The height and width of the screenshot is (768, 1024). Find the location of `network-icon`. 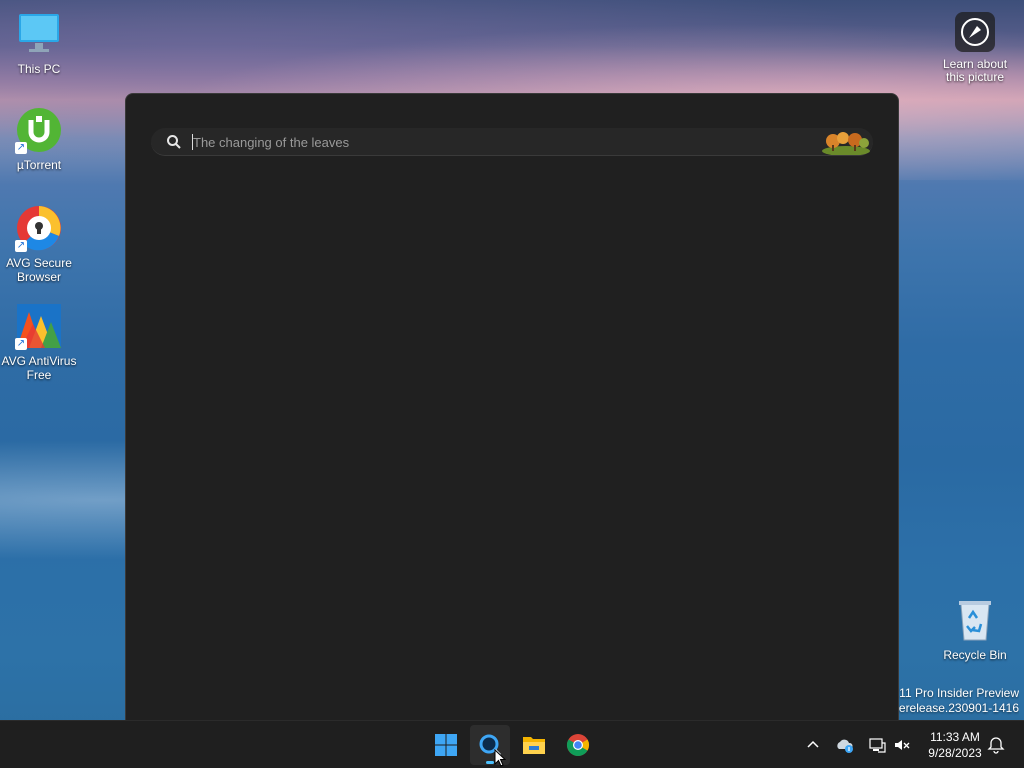

network-icon is located at coordinates (877, 745).